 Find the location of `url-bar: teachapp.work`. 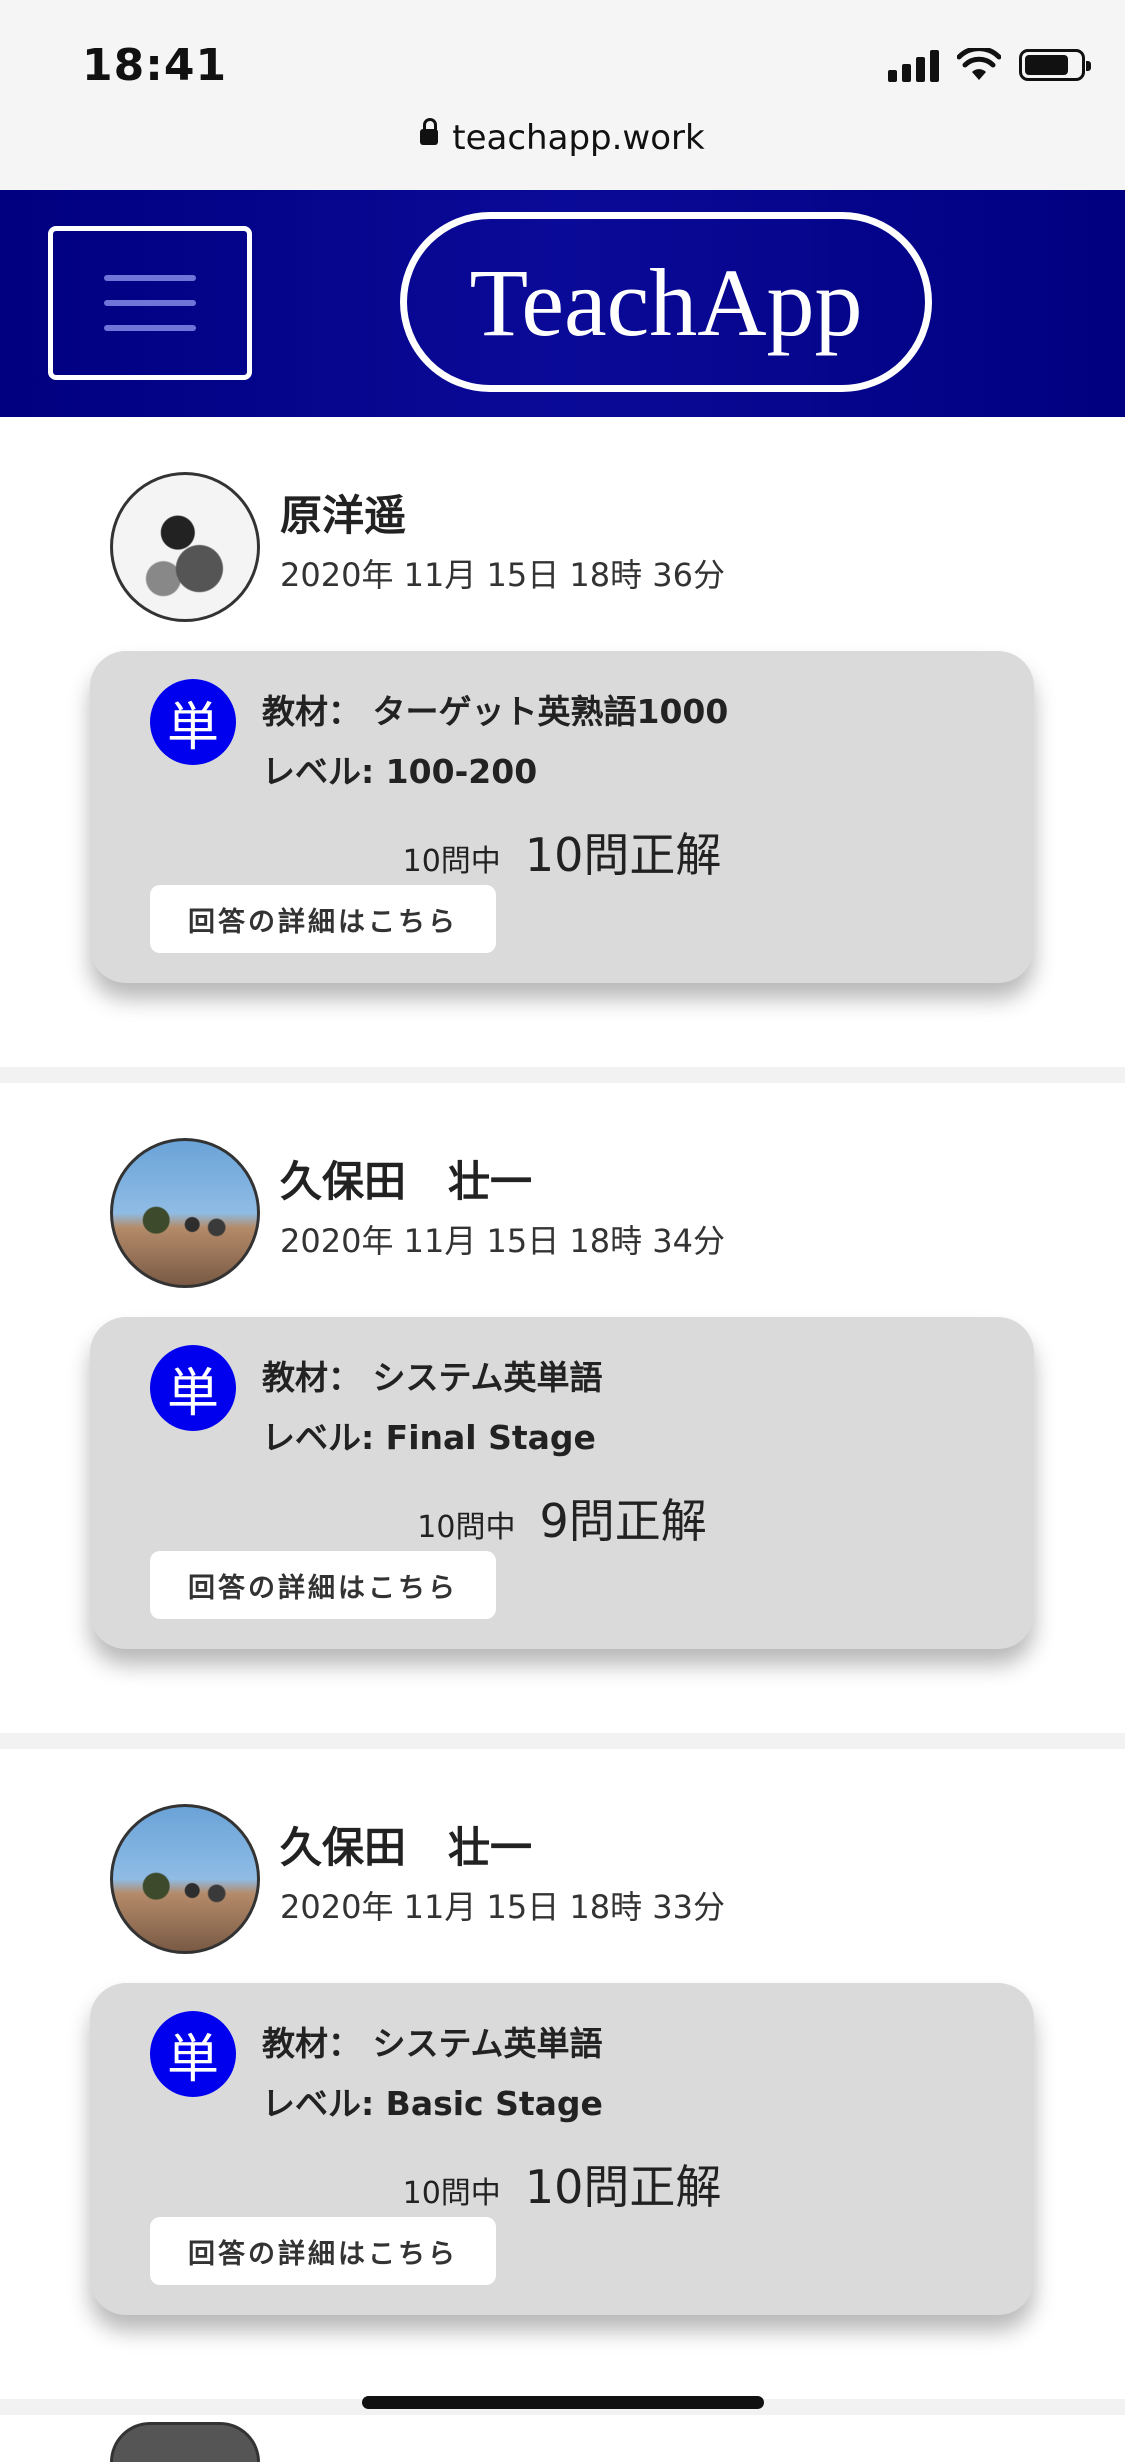

url-bar: teachapp.work is located at coordinates (562, 137).